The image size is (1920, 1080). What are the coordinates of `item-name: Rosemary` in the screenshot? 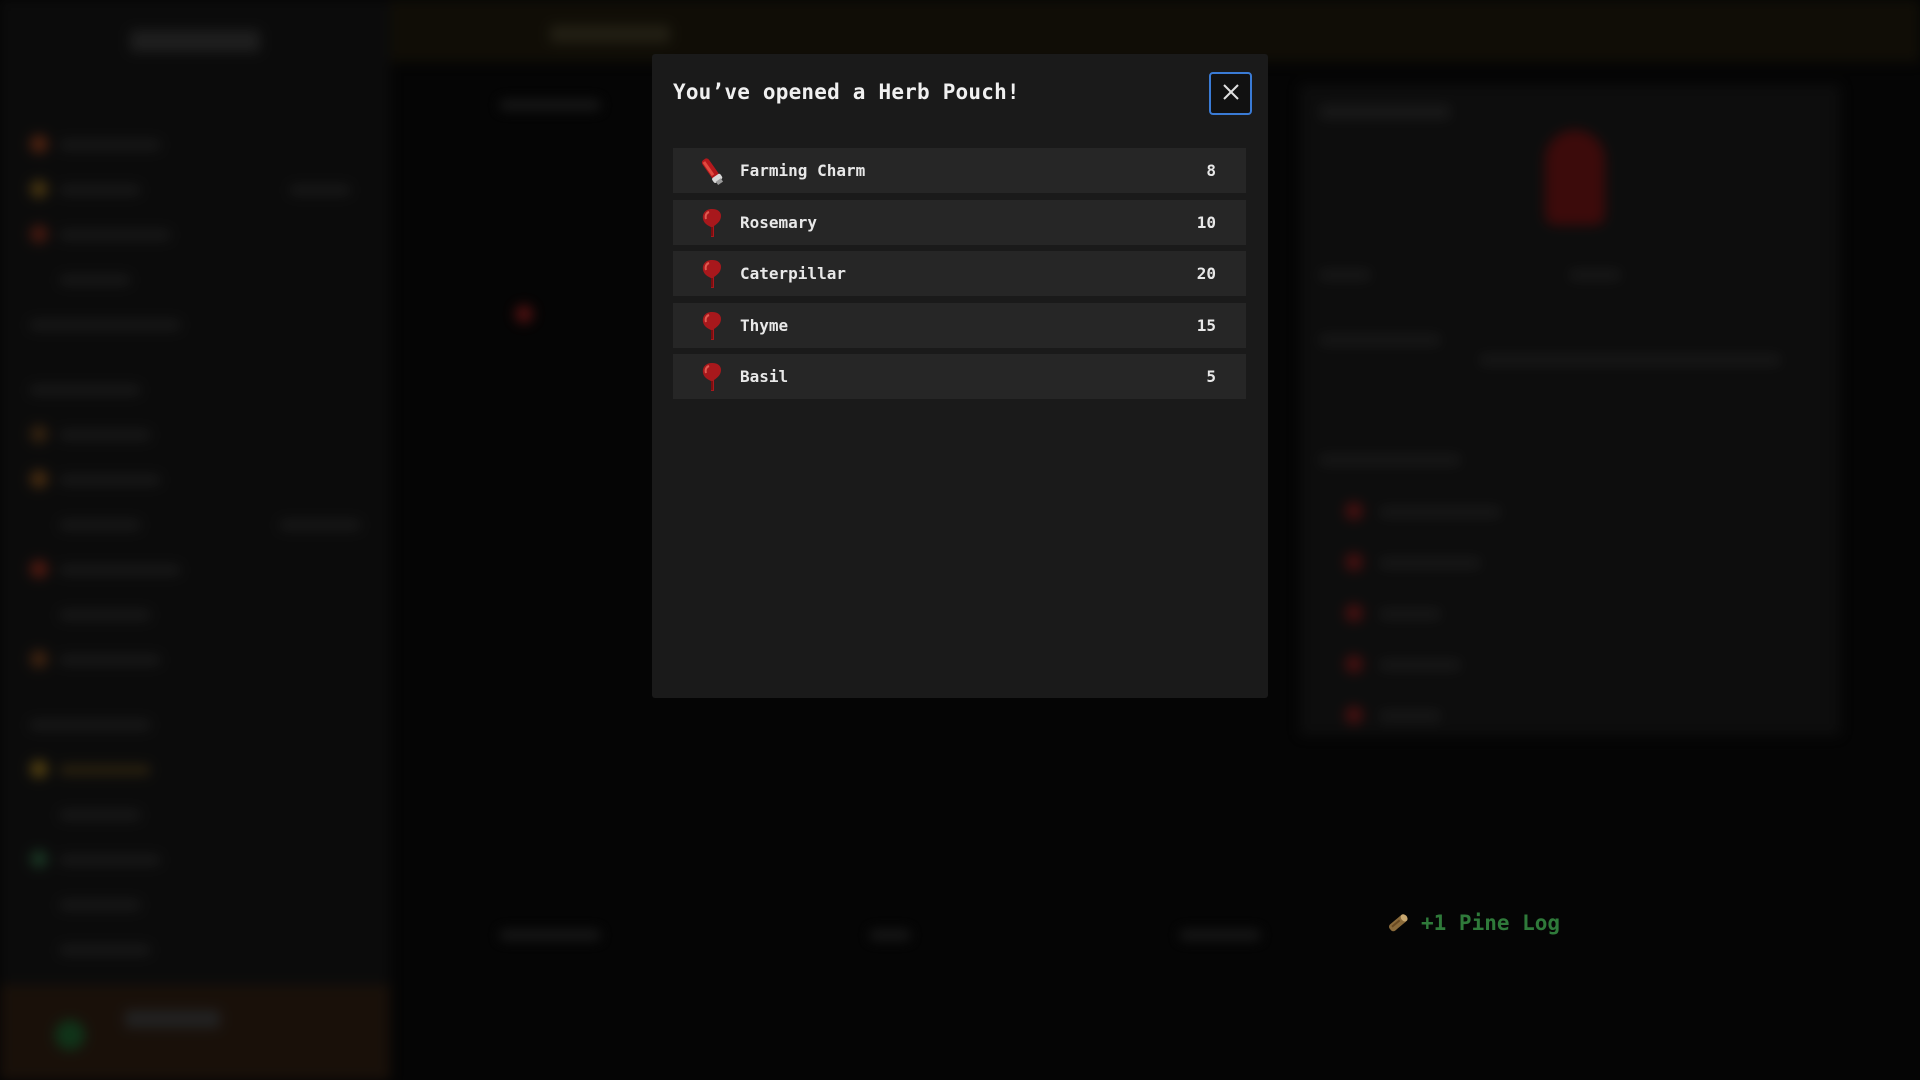 It's located at (779, 222).